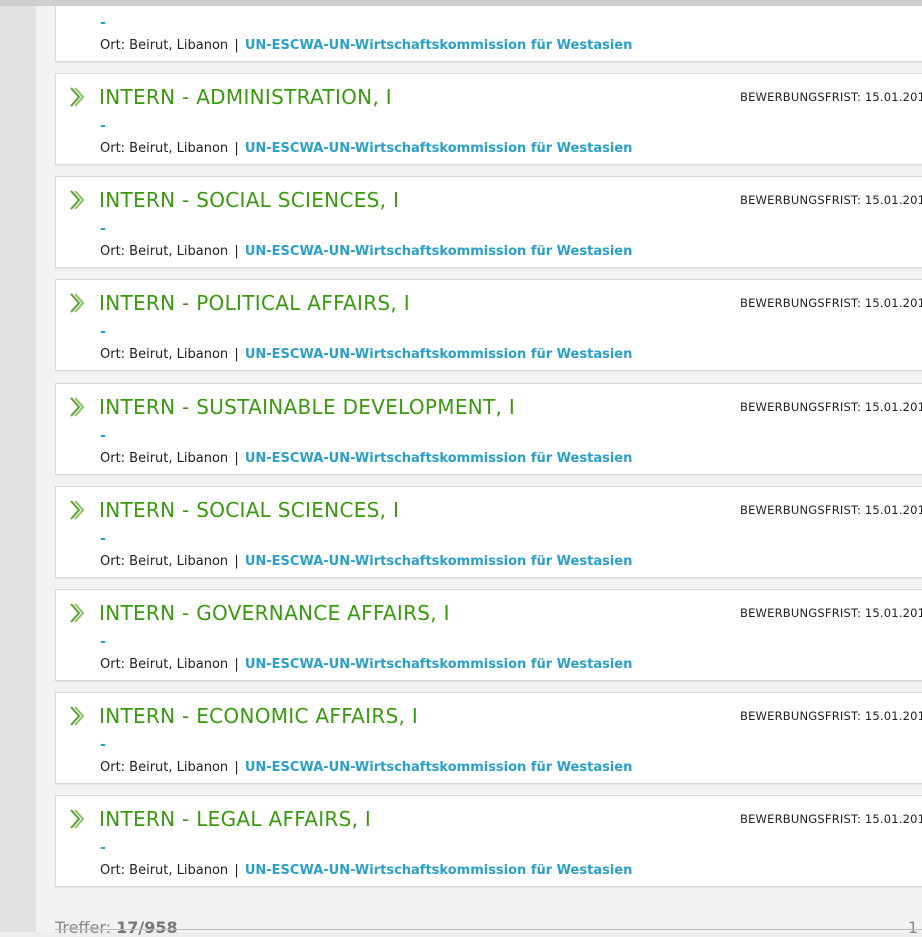  What do you see at coordinates (307, 407) in the screenshot?
I see `job-title-link: INTERN - SUSTAINABLE DEVELOPMENT, I` at bounding box center [307, 407].